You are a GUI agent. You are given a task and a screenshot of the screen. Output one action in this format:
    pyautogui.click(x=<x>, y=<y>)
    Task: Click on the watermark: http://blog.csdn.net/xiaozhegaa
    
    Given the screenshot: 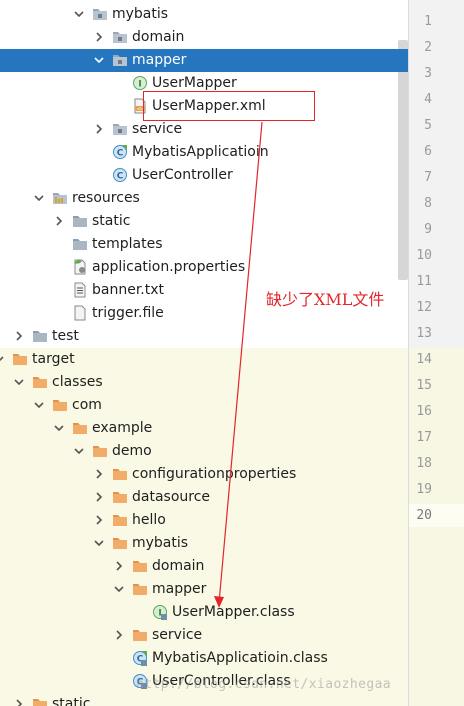 What is the action you would take?
    pyautogui.click(x=264, y=684)
    